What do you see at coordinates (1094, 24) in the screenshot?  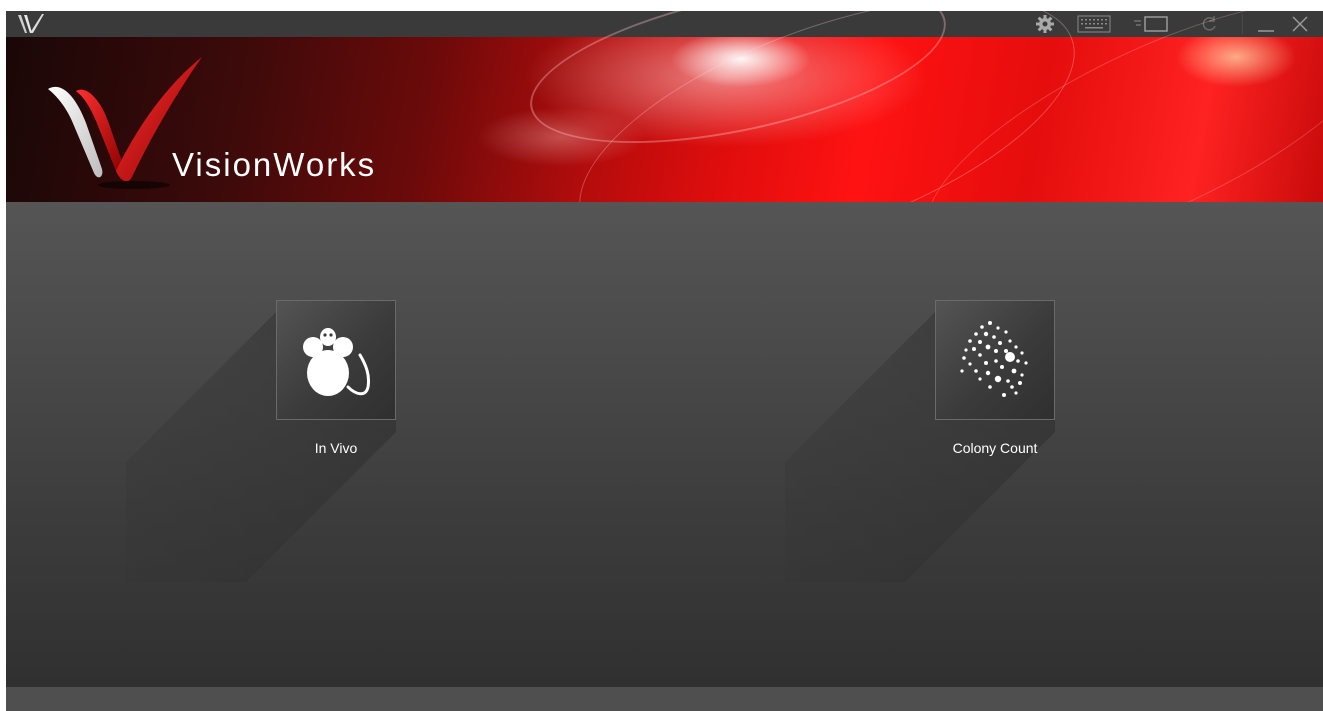 I see `keyboard-icon` at bounding box center [1094, 24].